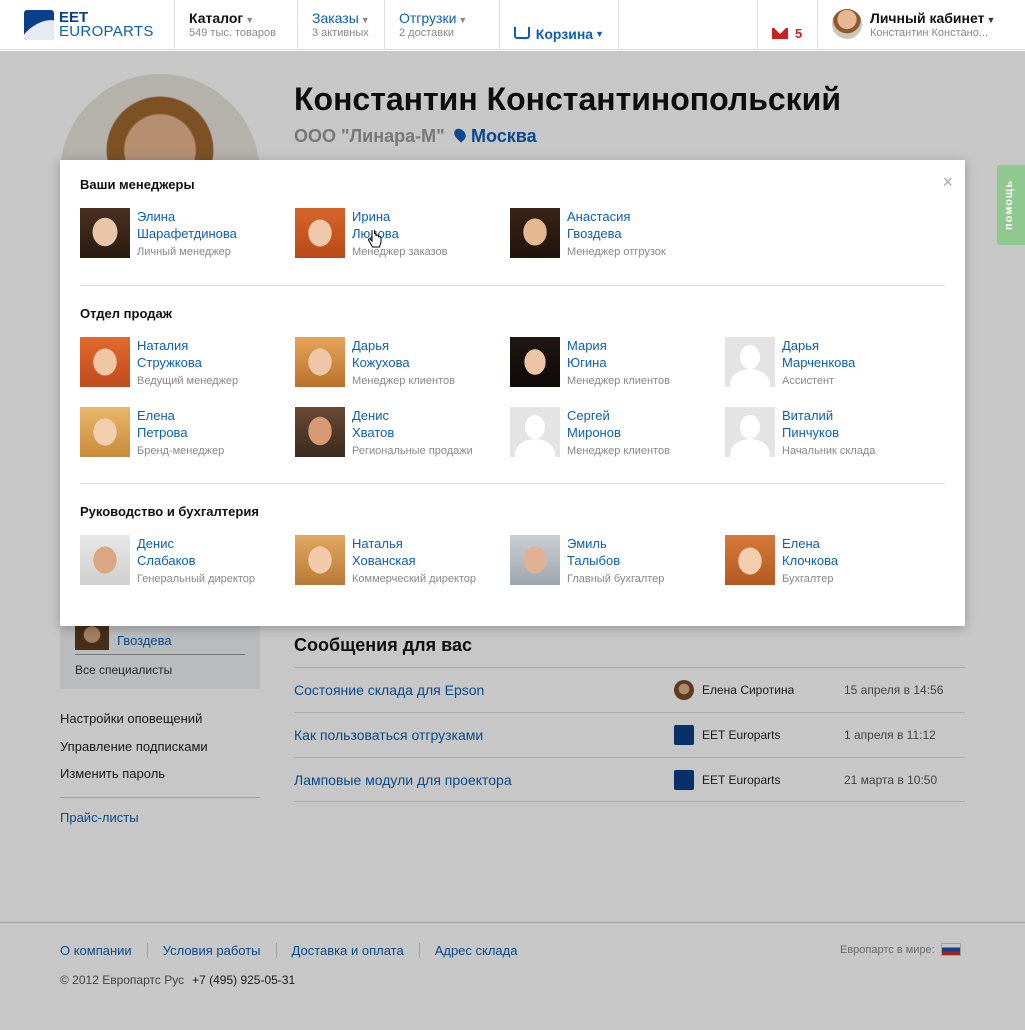 This screenshot has width=1025, height=1030. Describe the element at coordinates (828, 432) in the screenshot. I see `person-last-name: Пинчуков` at that location.